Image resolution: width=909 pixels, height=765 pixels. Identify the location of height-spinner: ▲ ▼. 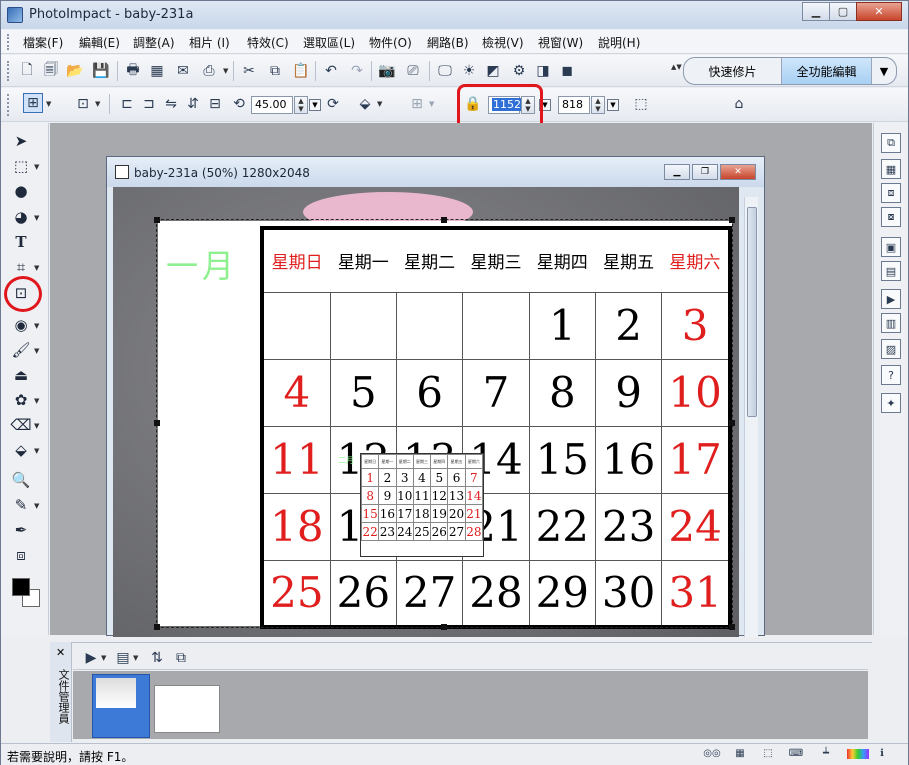
(598, 105).